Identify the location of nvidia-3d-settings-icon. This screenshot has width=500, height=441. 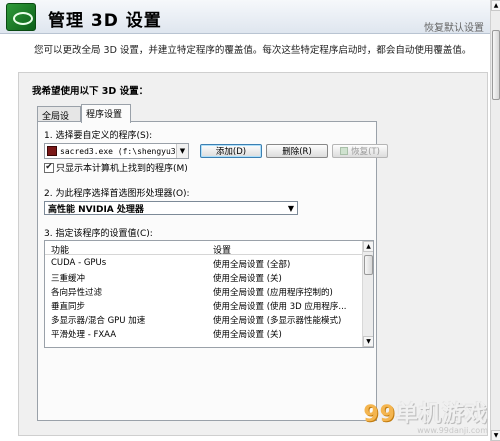
(21, 17).